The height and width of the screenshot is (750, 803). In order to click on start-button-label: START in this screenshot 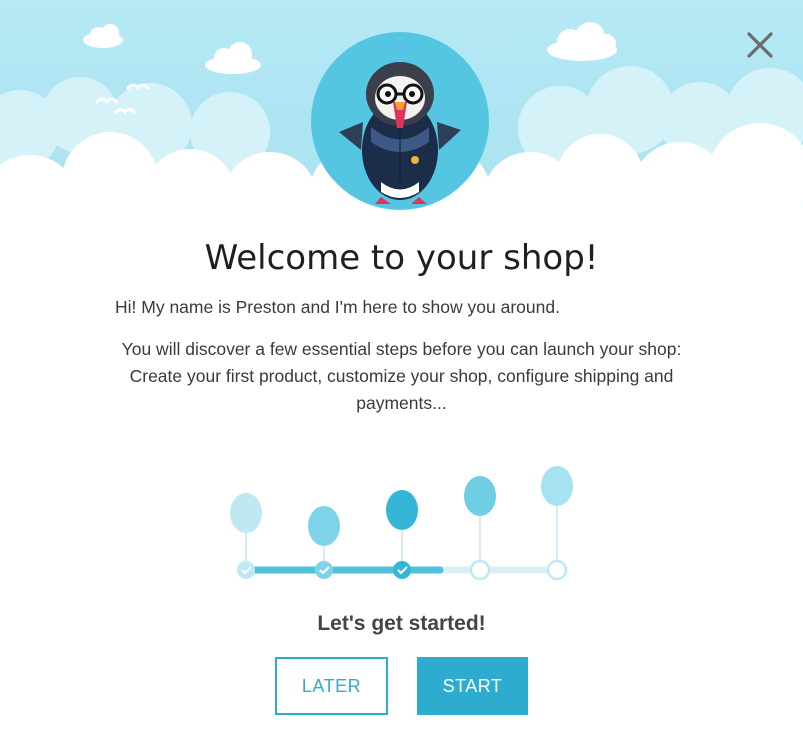, I will do `click(472, 685)`.